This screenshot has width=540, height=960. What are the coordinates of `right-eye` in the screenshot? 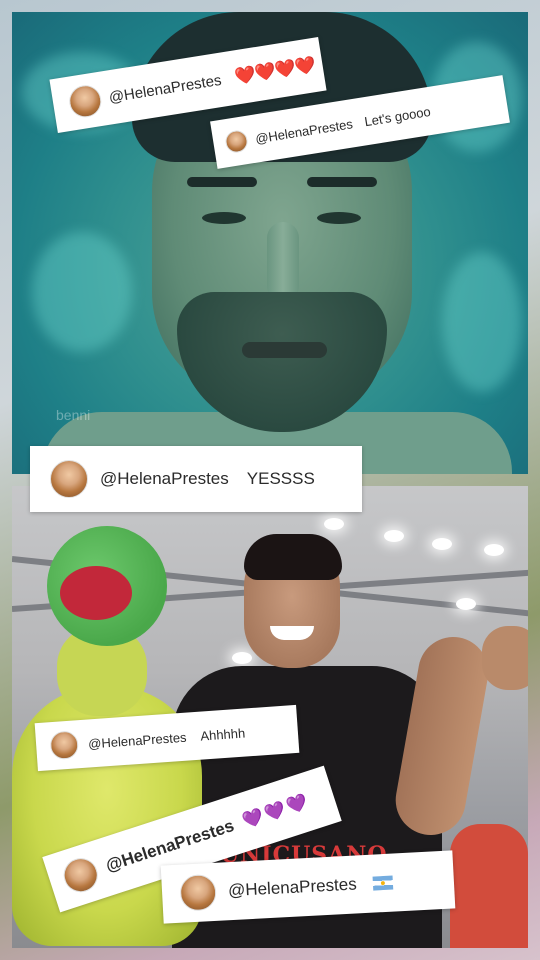 It's located at (339, 218).